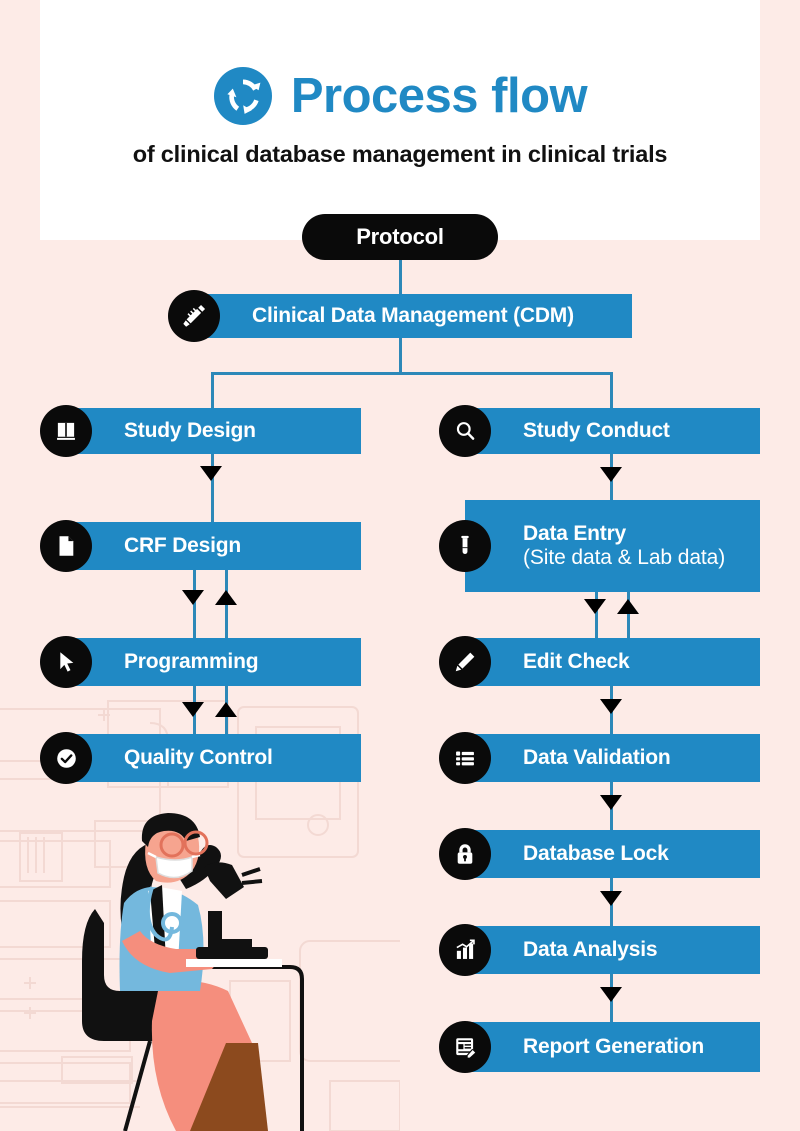 The image size is (800, 1131). Describe the element at coordinates (611, 706) in the screenshot. I see `arrow-editcheck-to-validation` at that location.